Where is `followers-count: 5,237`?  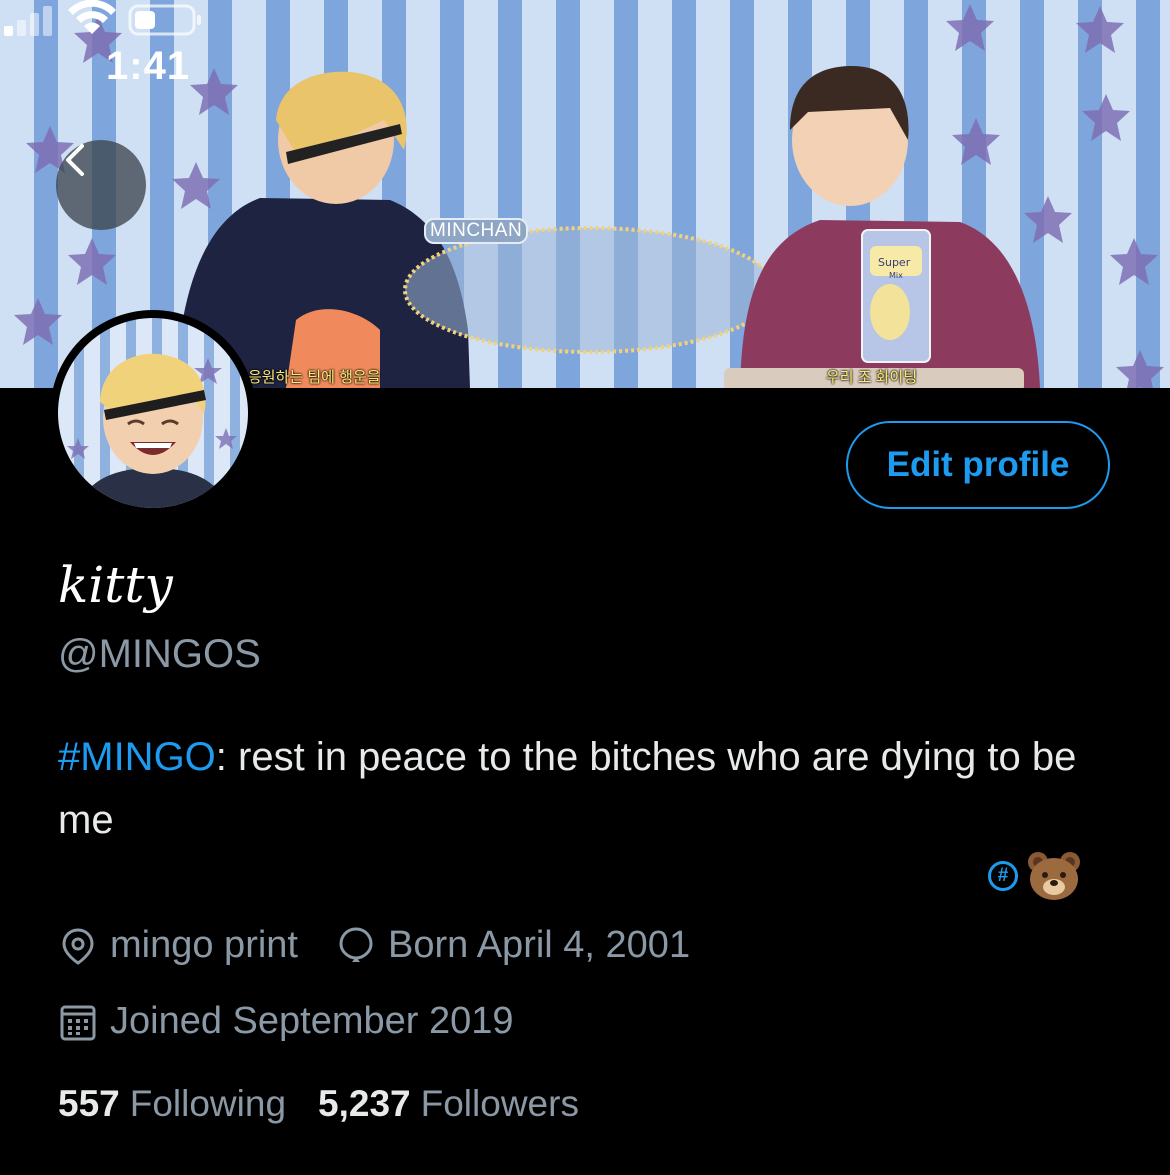
followers-count: 5,237 is located at coordinates (364, 1103).